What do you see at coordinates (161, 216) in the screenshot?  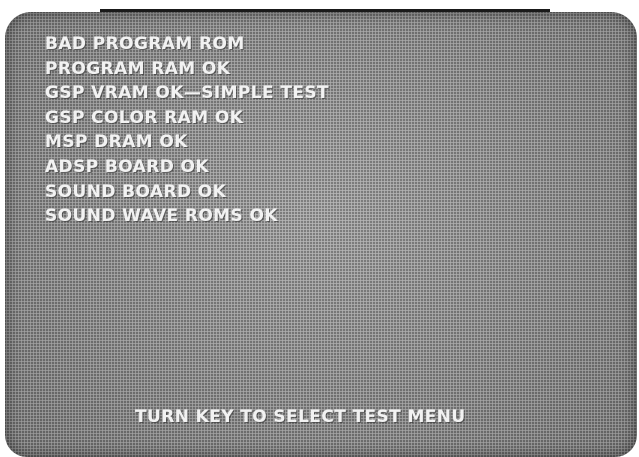 I see `status-line-sound-wave-roms: SOUND WAVE ROMS OK` at bounding box center [161, 216].